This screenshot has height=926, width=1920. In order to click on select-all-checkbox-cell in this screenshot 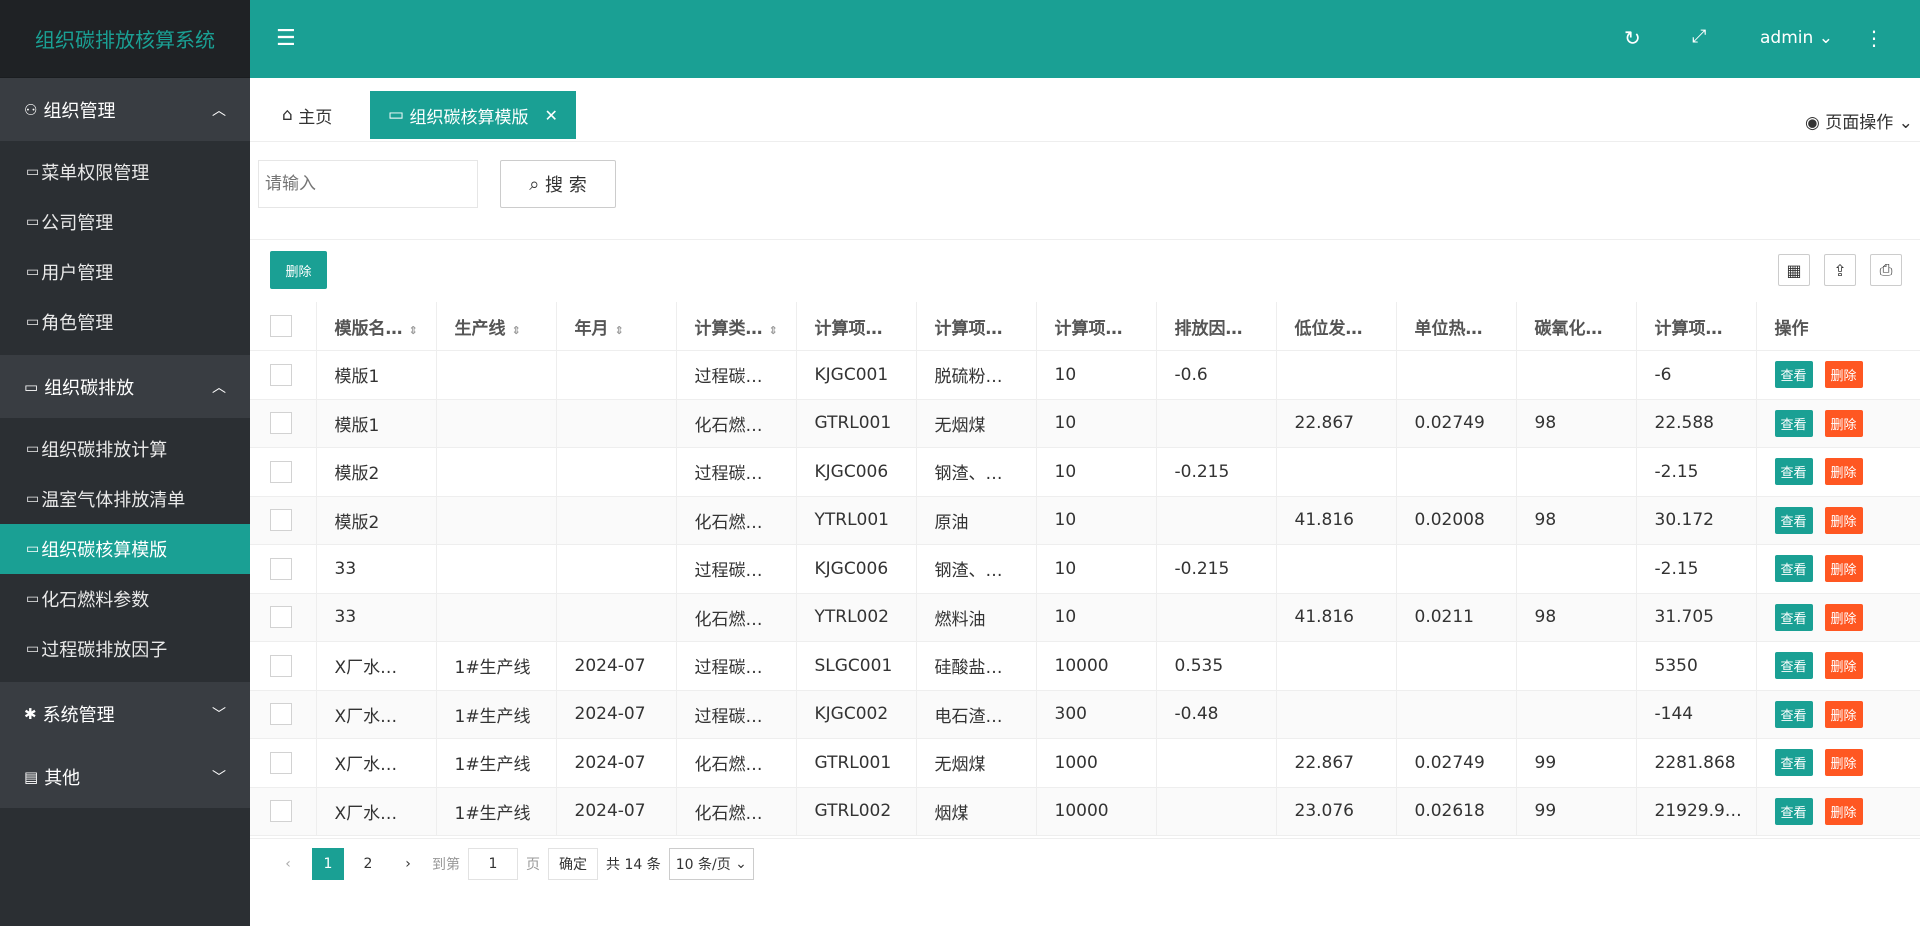, I will do `click(283, 326)`.